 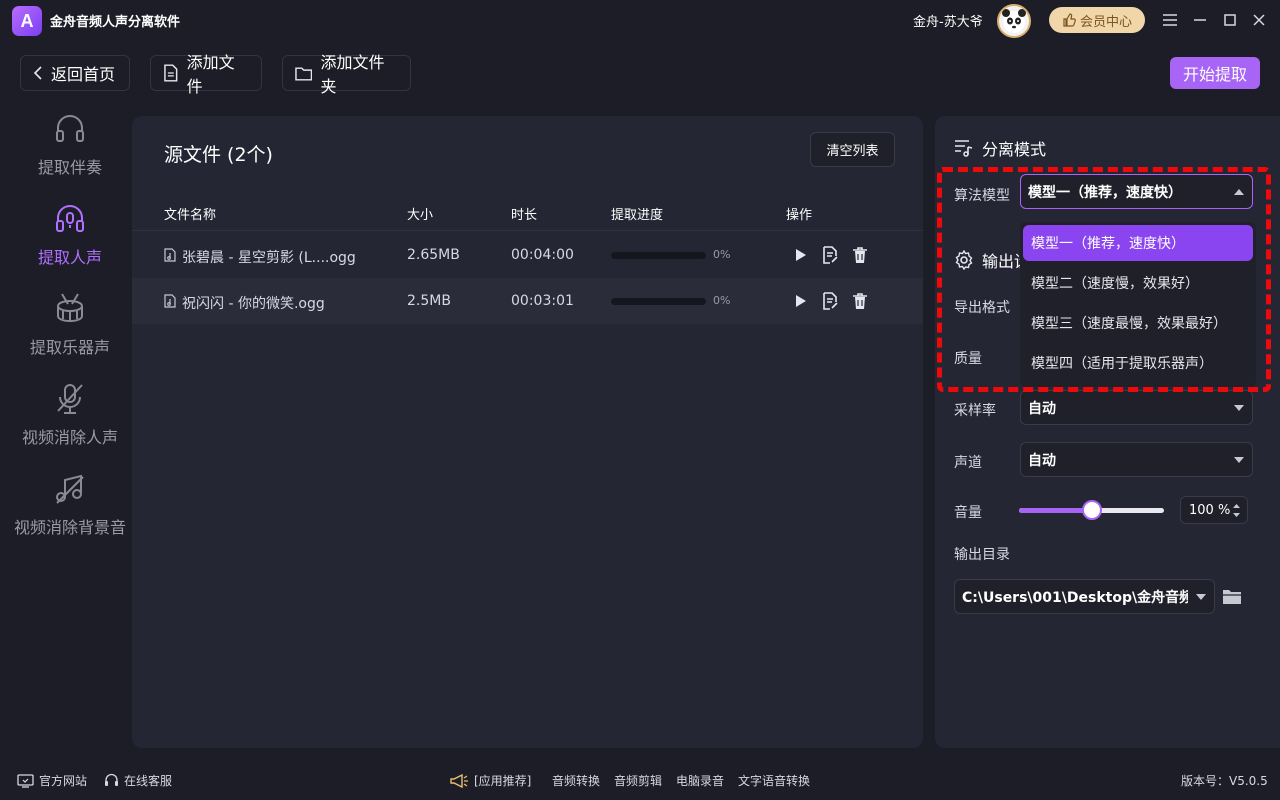 What do you see at coordinates (1232, 596) in the screenshot?
I see `folder-open-icon` at bounding box center [1232, 596].